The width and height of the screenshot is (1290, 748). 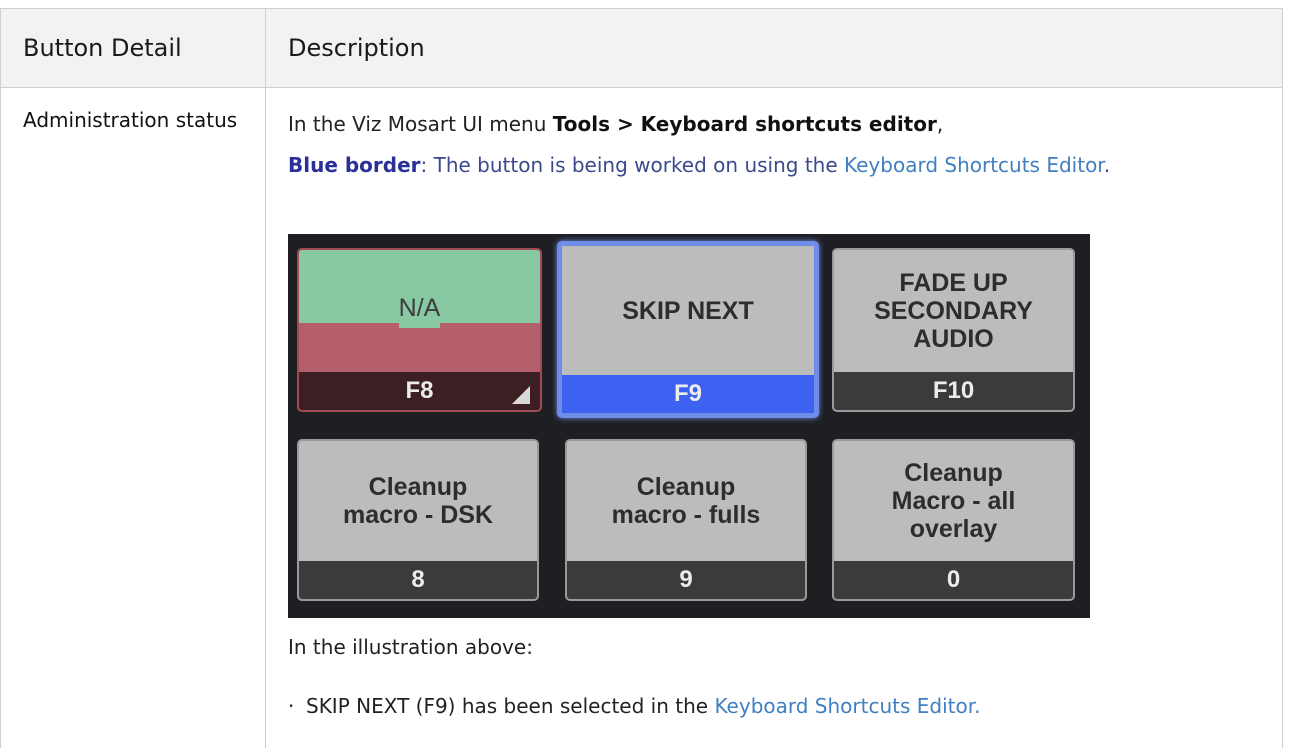 I want to click on bullet-text: SKIP NEXT (F9) has been selected in the, so click(x=510, y=706).